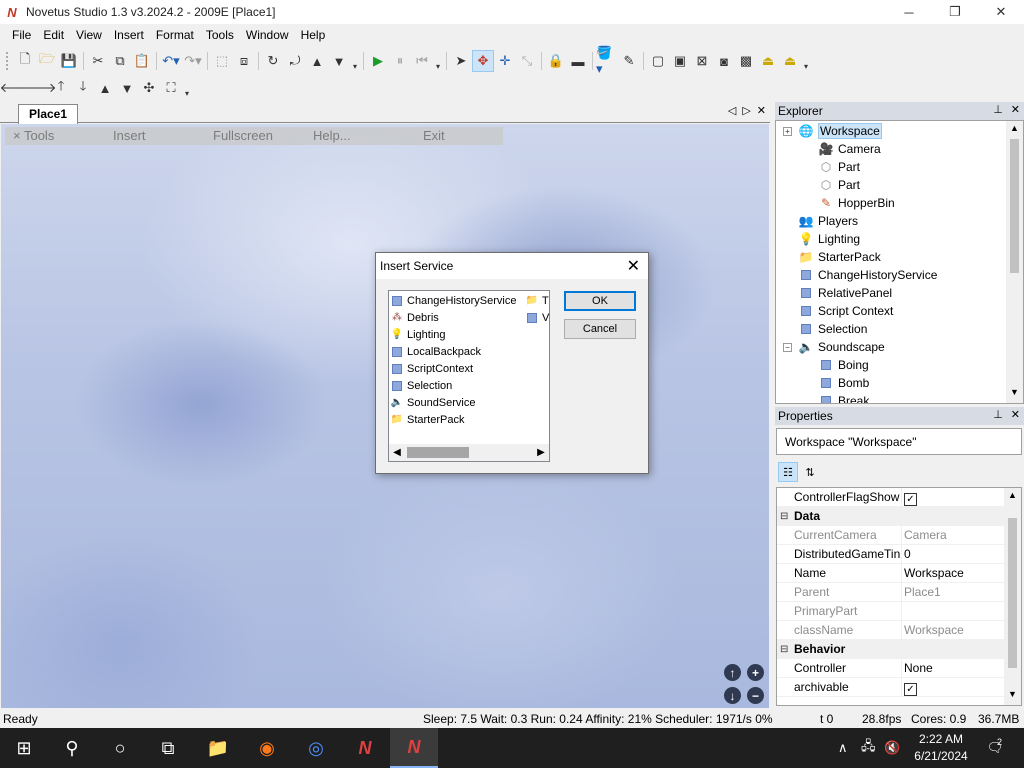 The image size is (1024, 768). Describe the element at coordinates (267, 35) in the screenshot. I see `menu-window: Window` at that location.